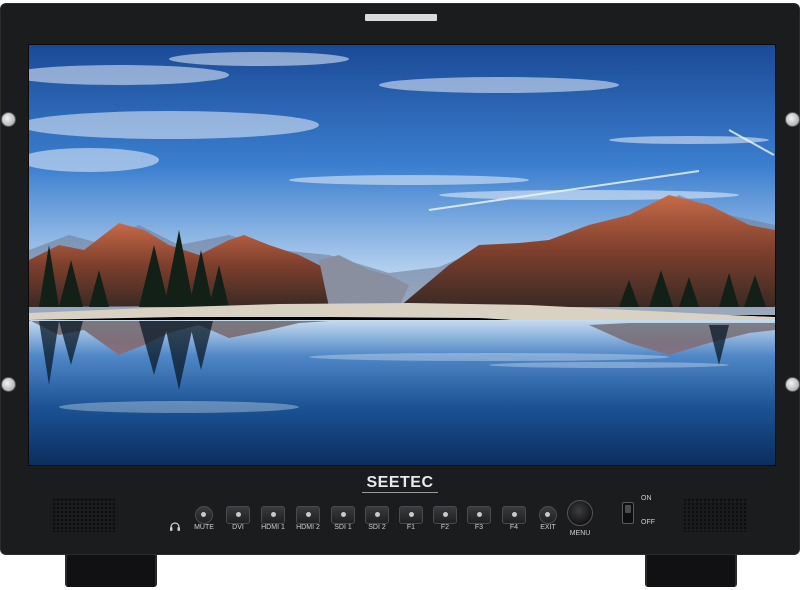 Image resolution: width=800 pixels, height=590 pixels. I want to click on sdi2-button, so click(377, 515).